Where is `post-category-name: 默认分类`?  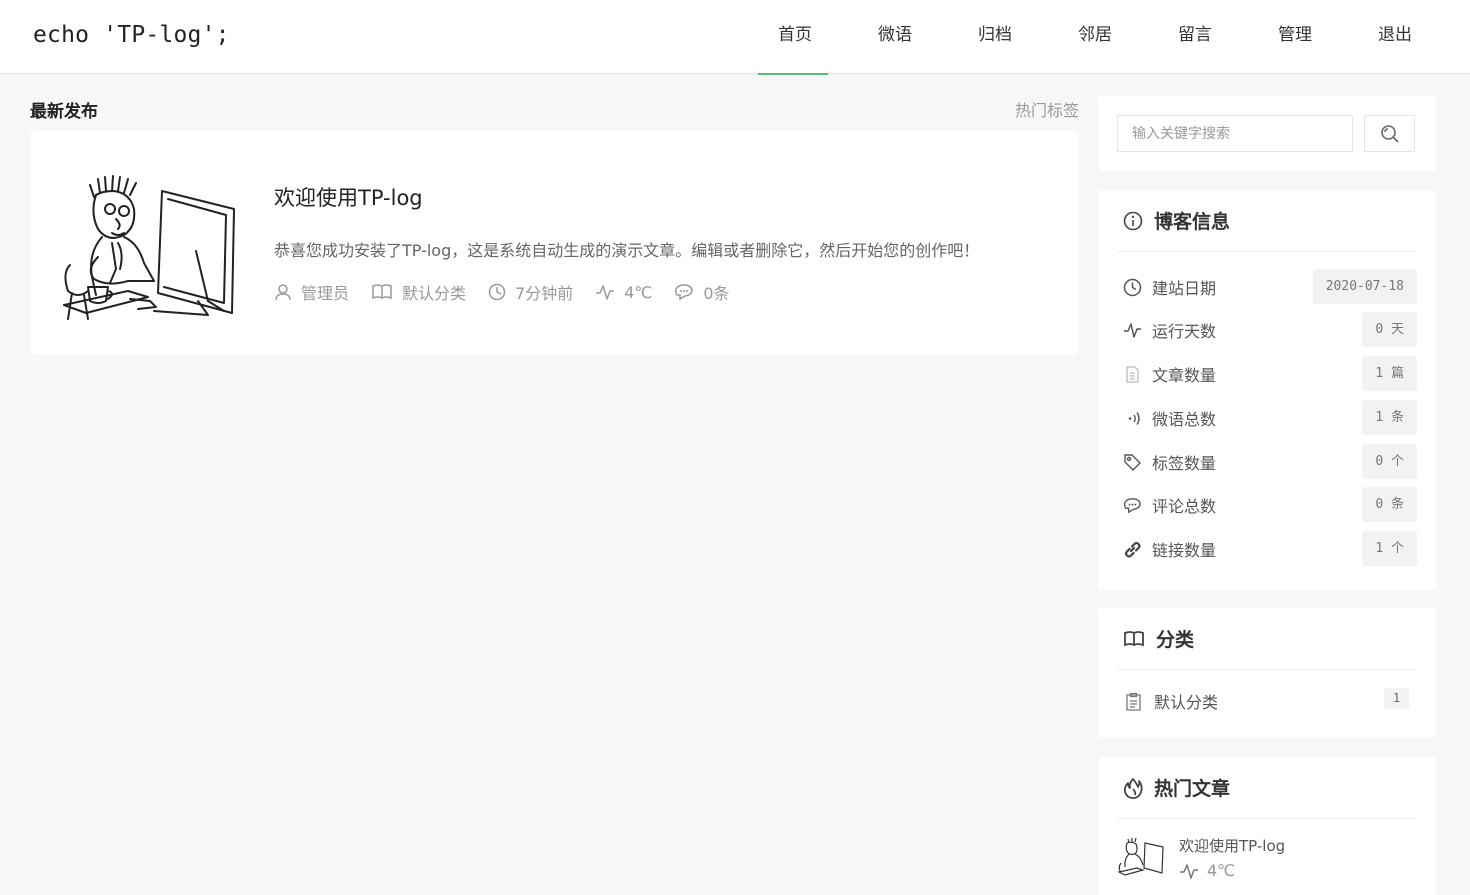
post-category-name: 默认分类 is located at coordinates (434, 292).